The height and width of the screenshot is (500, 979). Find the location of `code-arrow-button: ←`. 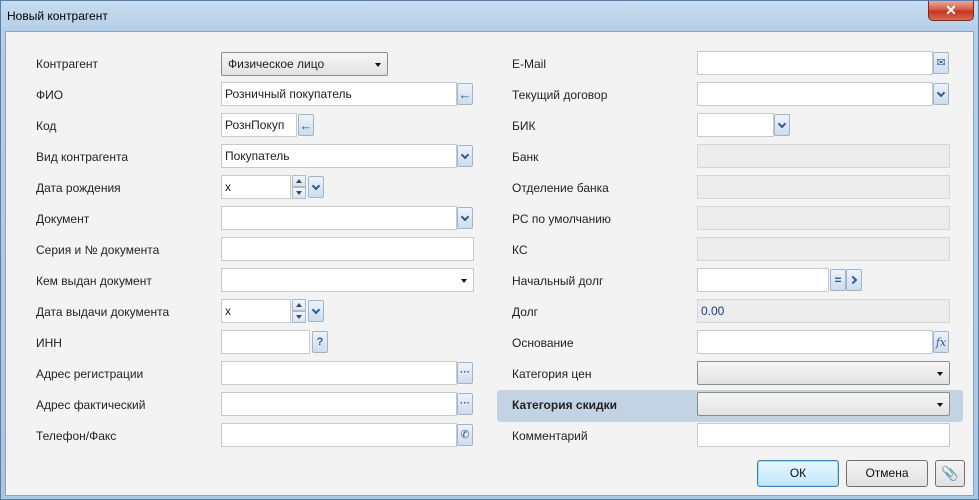

code-arrow-button: ← is located at coordinates (306, 125).